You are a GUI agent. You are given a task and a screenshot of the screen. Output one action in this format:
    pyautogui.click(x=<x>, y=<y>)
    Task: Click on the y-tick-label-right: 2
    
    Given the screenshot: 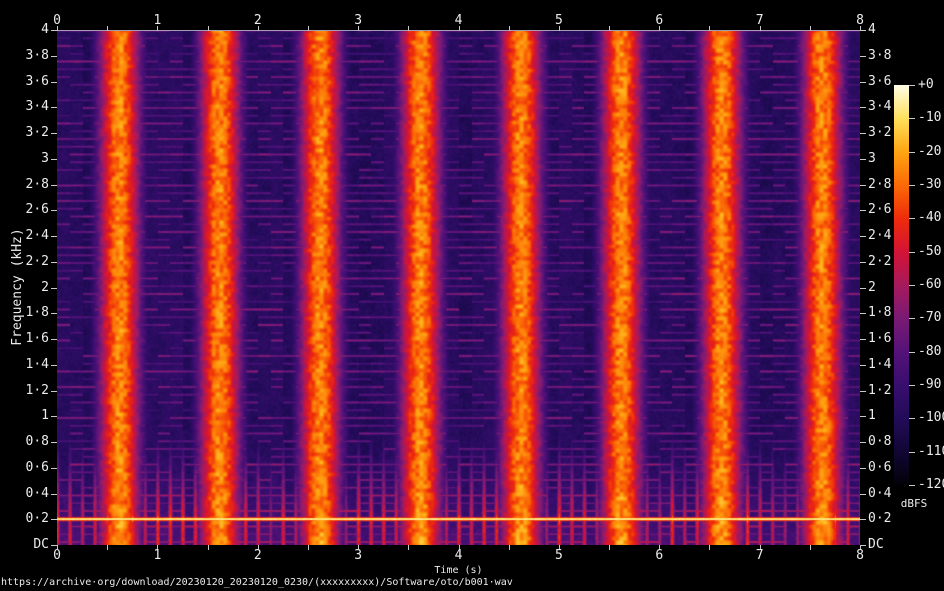 What is the action you would take?
    pyautogui.click(x=872, y=287)
    